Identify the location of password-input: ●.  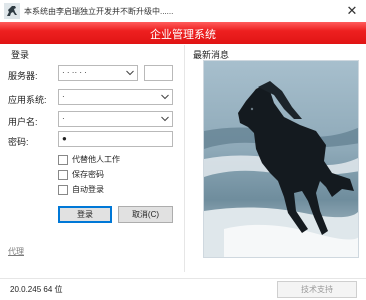
(115, 139).